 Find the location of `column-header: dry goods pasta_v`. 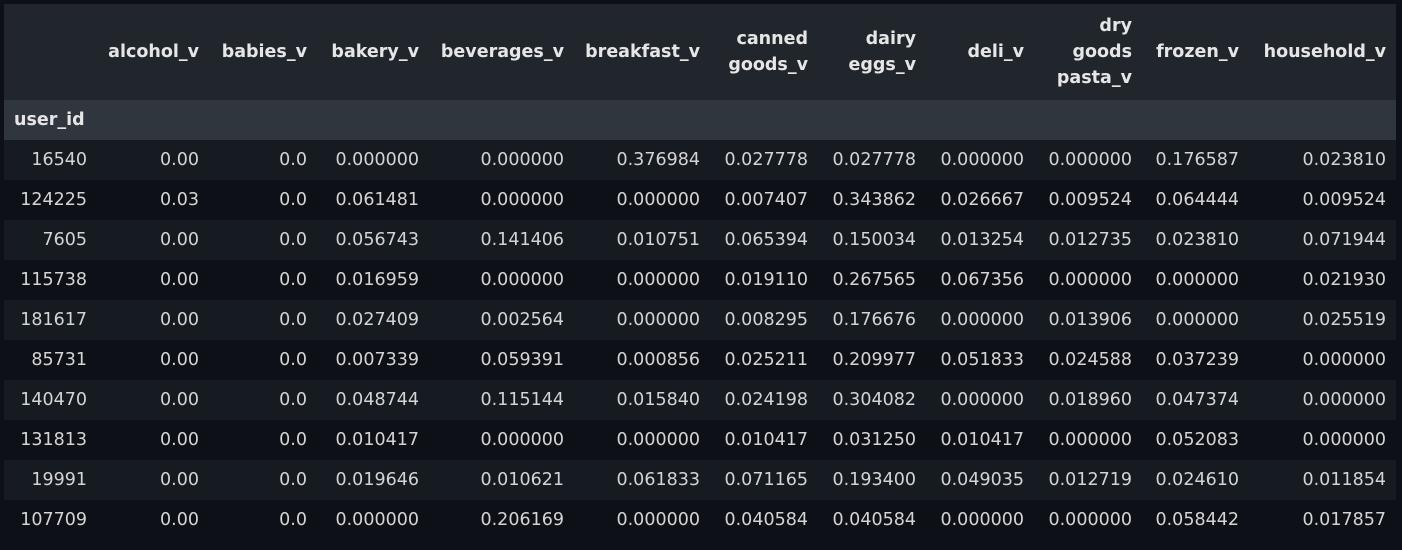

column-header: dry goods pasta_v is located at coordinates (1088, 52).